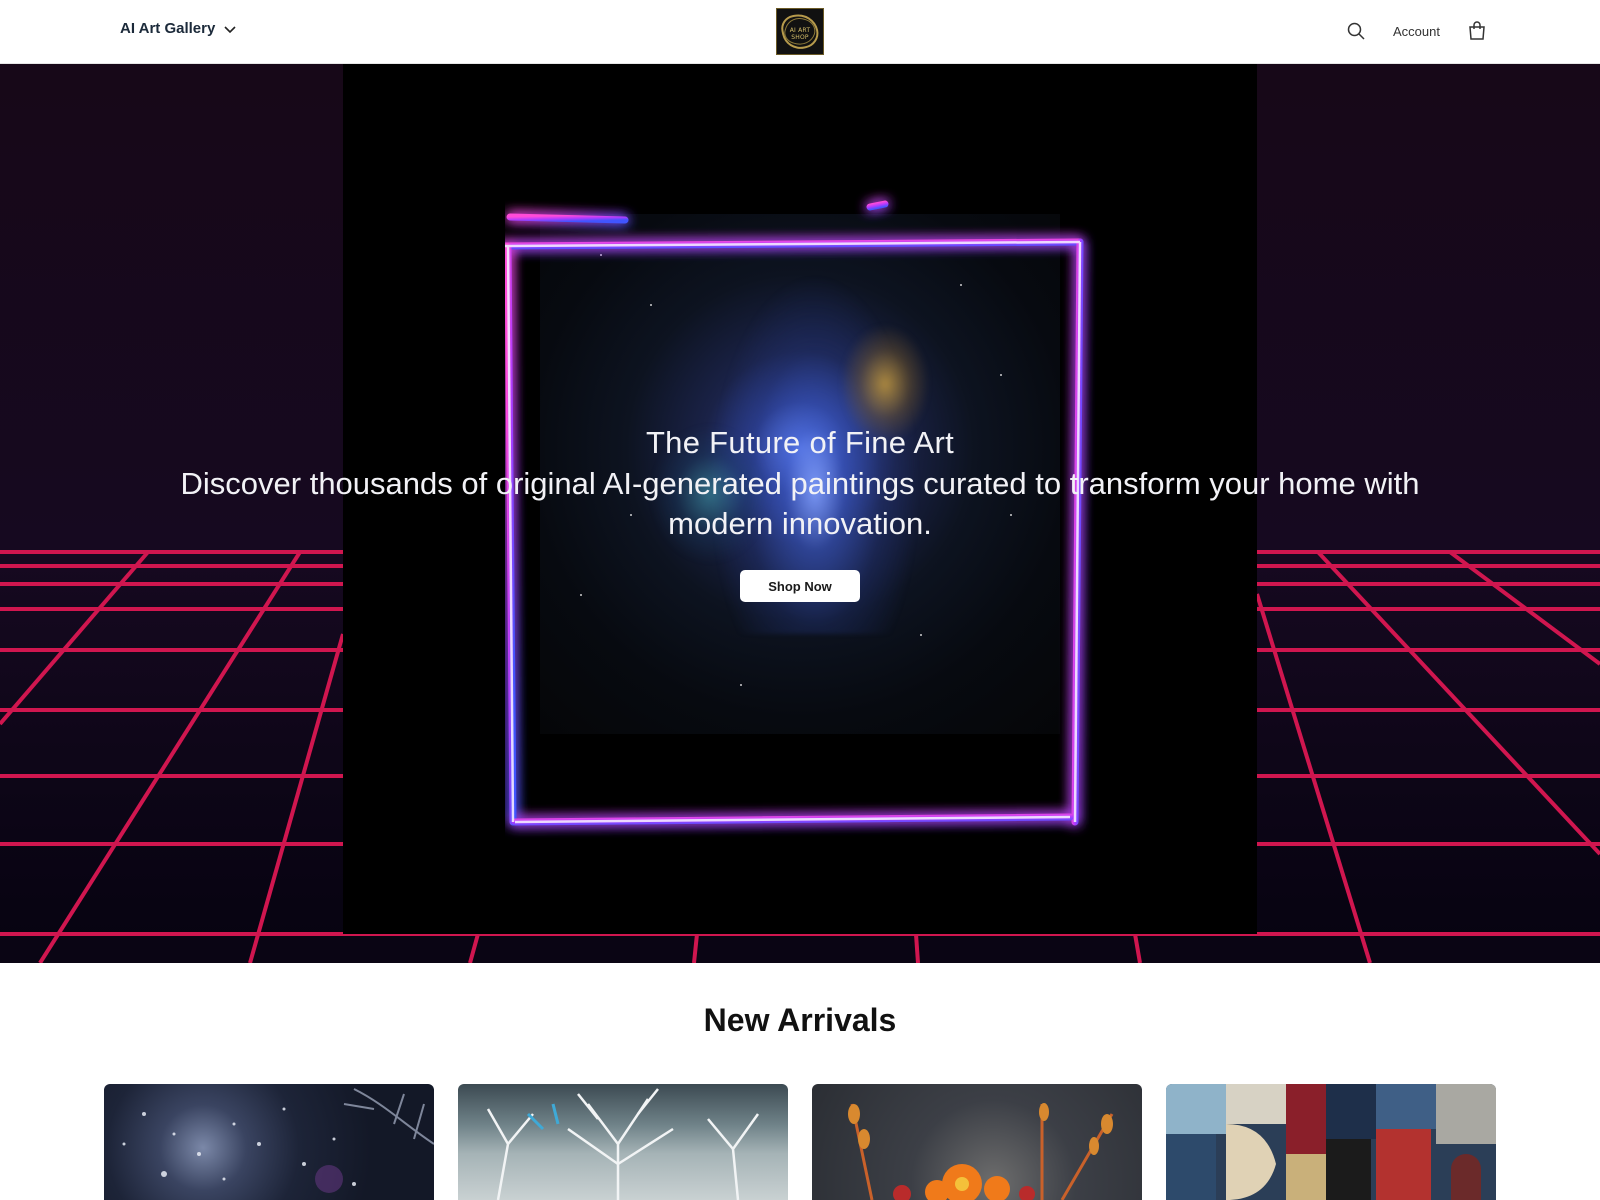 This screenshot has width=1600, height=1200. I want to click on hero-title: The Future of Fine Art, so click(800, 442).